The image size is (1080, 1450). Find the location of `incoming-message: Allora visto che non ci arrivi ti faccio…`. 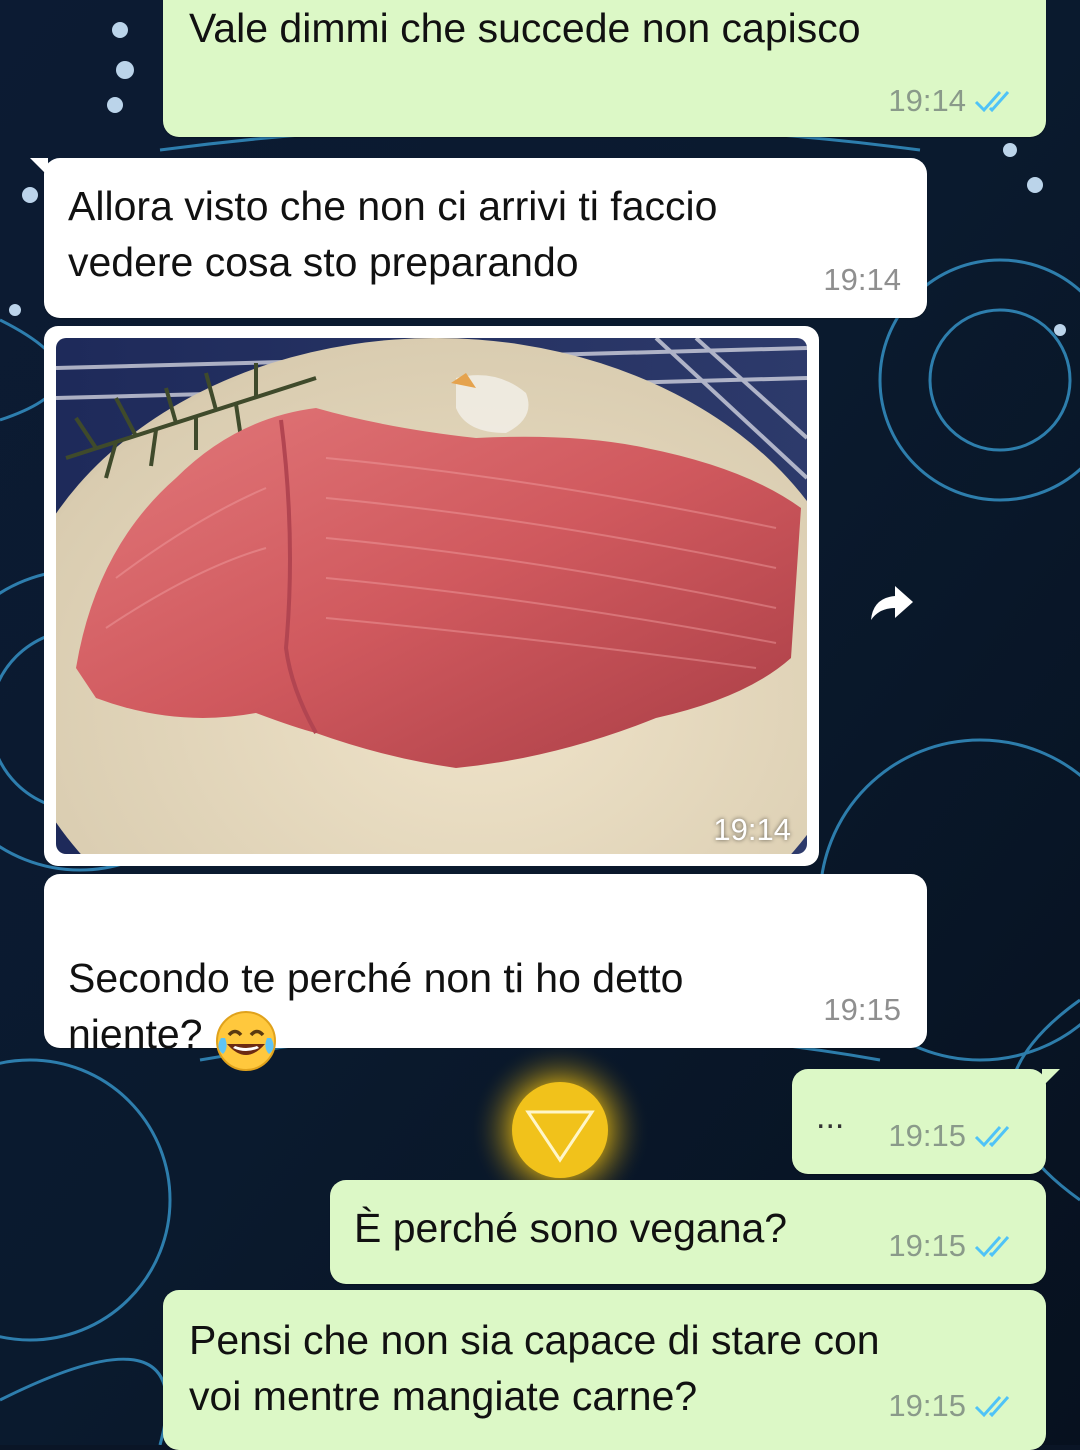

incoming-message: Allora visto che non ci arrivi ti faccio… is located at coordinates (478, 238).